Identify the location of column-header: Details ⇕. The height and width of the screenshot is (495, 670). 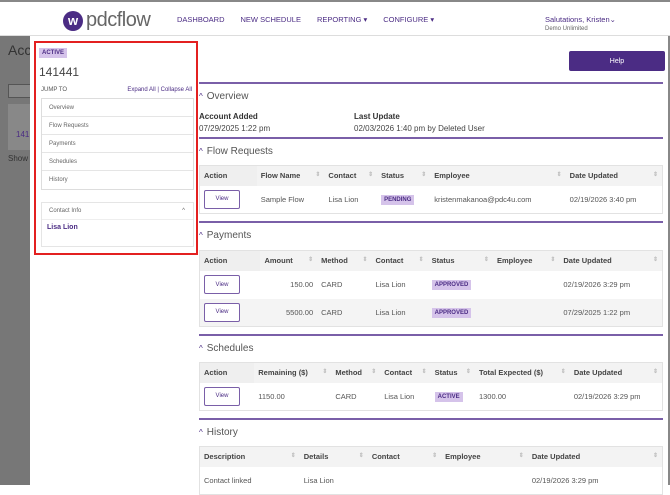
(333, 456).